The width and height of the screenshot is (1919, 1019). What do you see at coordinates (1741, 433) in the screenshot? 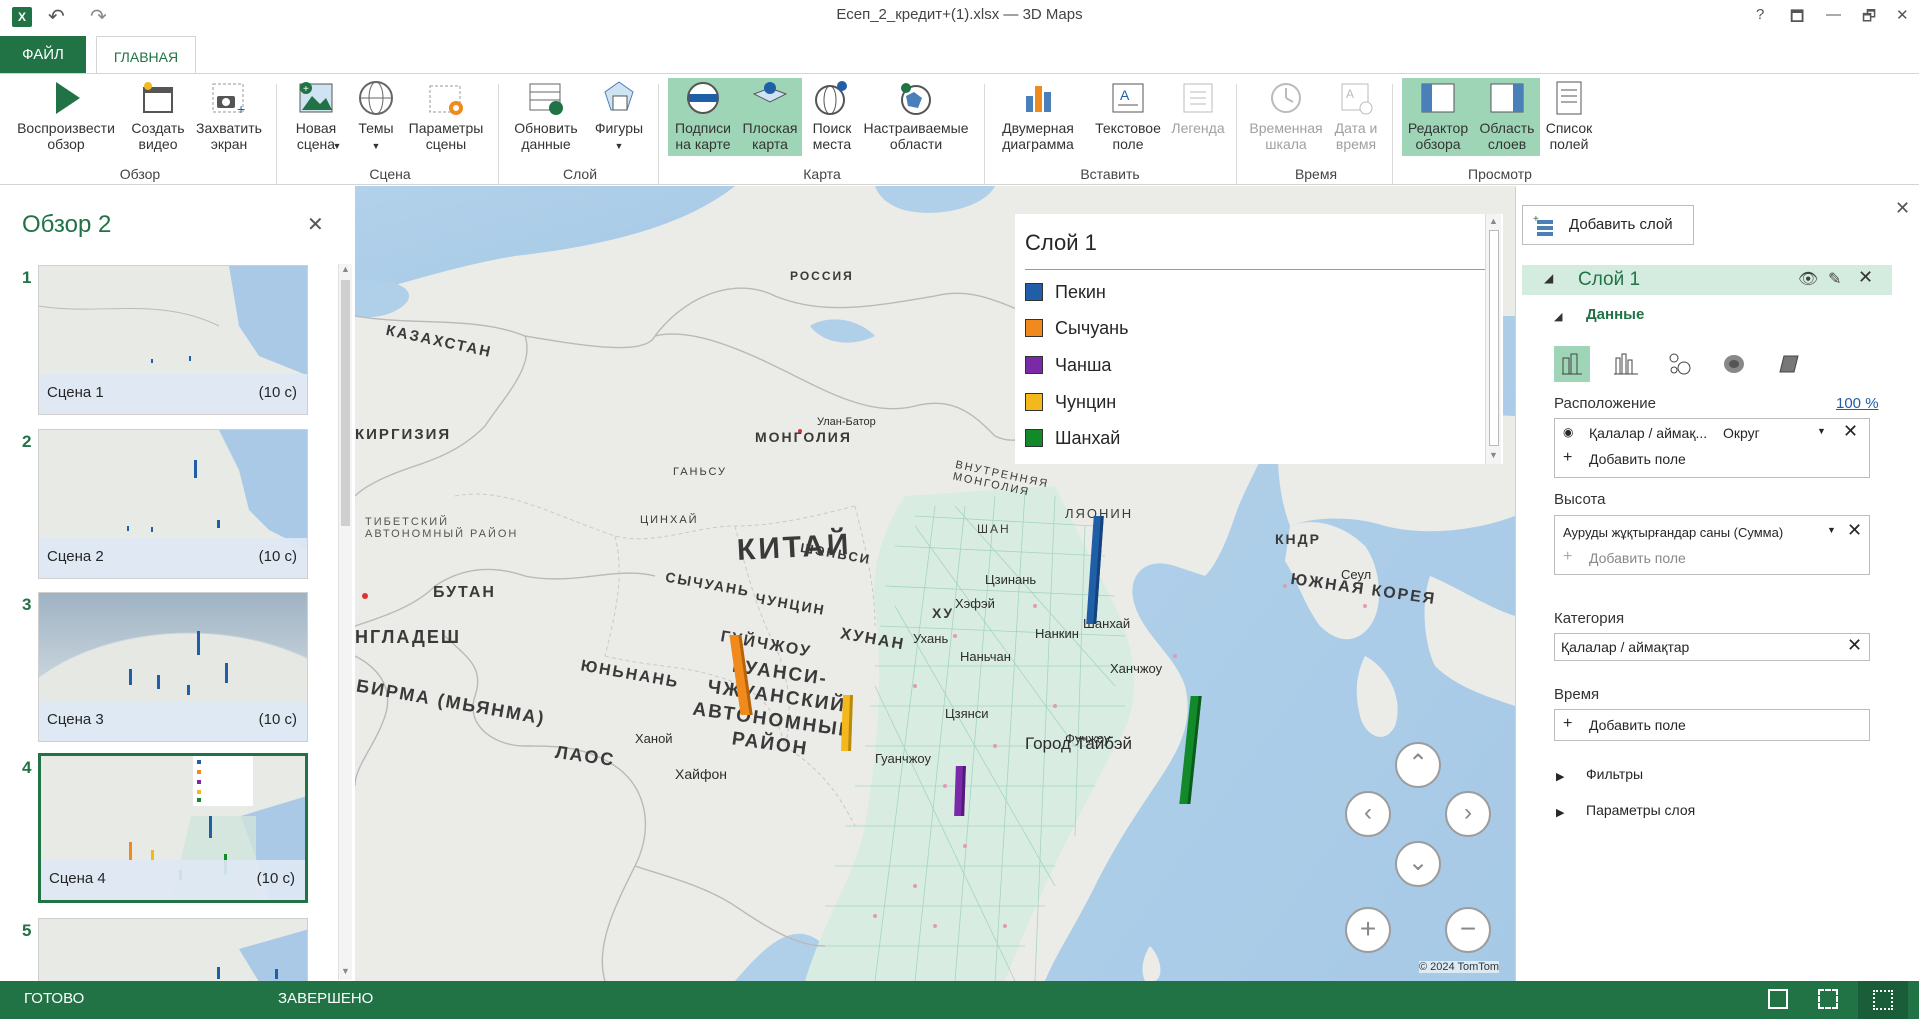
I see `location-type-select: Округ` at bounding box center [1741, 433].